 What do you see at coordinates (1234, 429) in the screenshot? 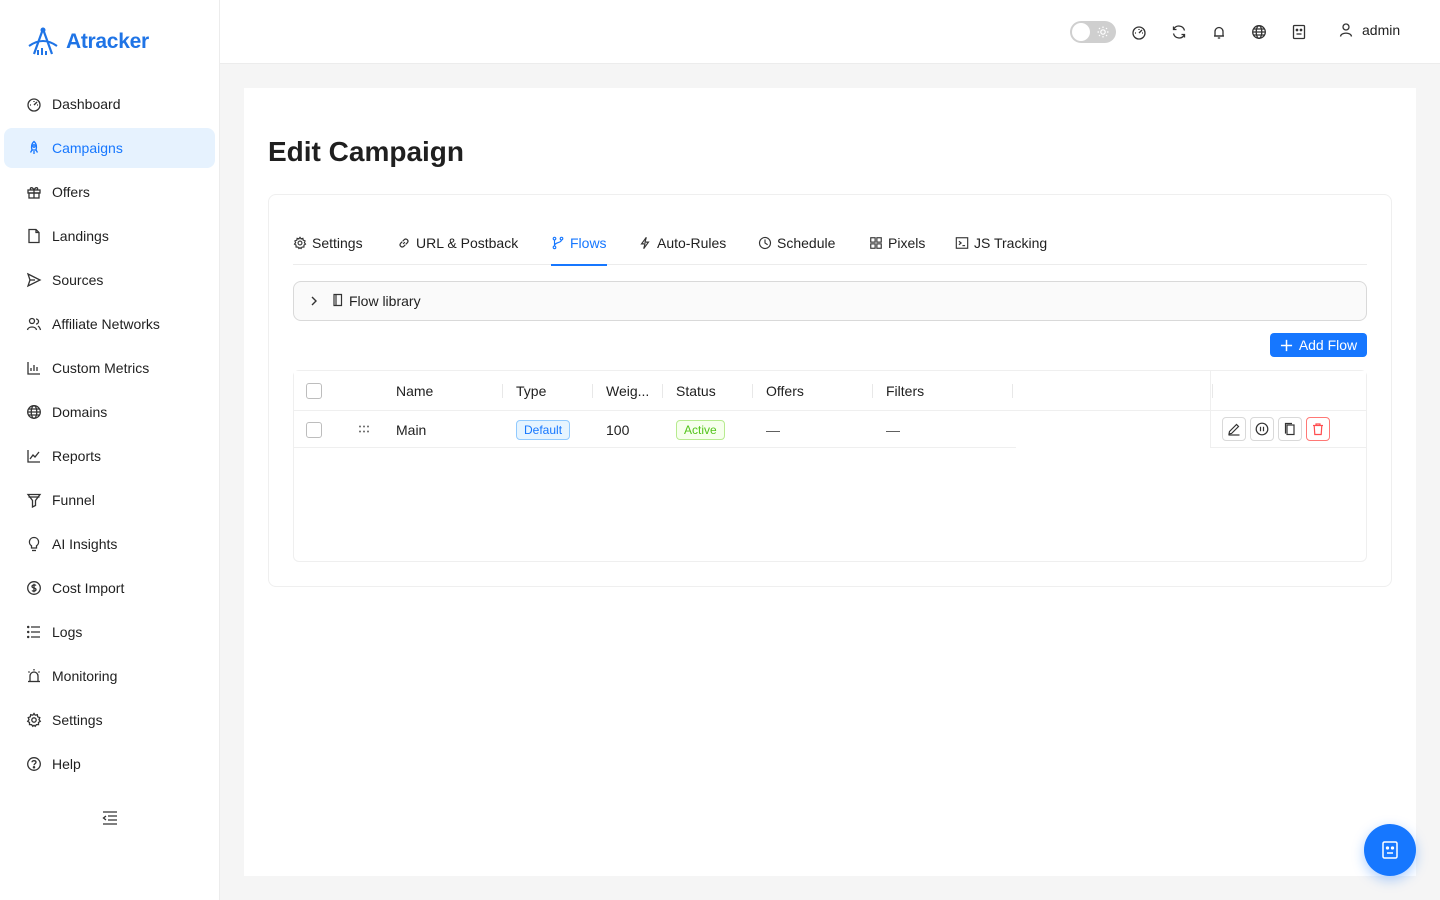
I see `edit-button` at bounding box center [1234, 429].